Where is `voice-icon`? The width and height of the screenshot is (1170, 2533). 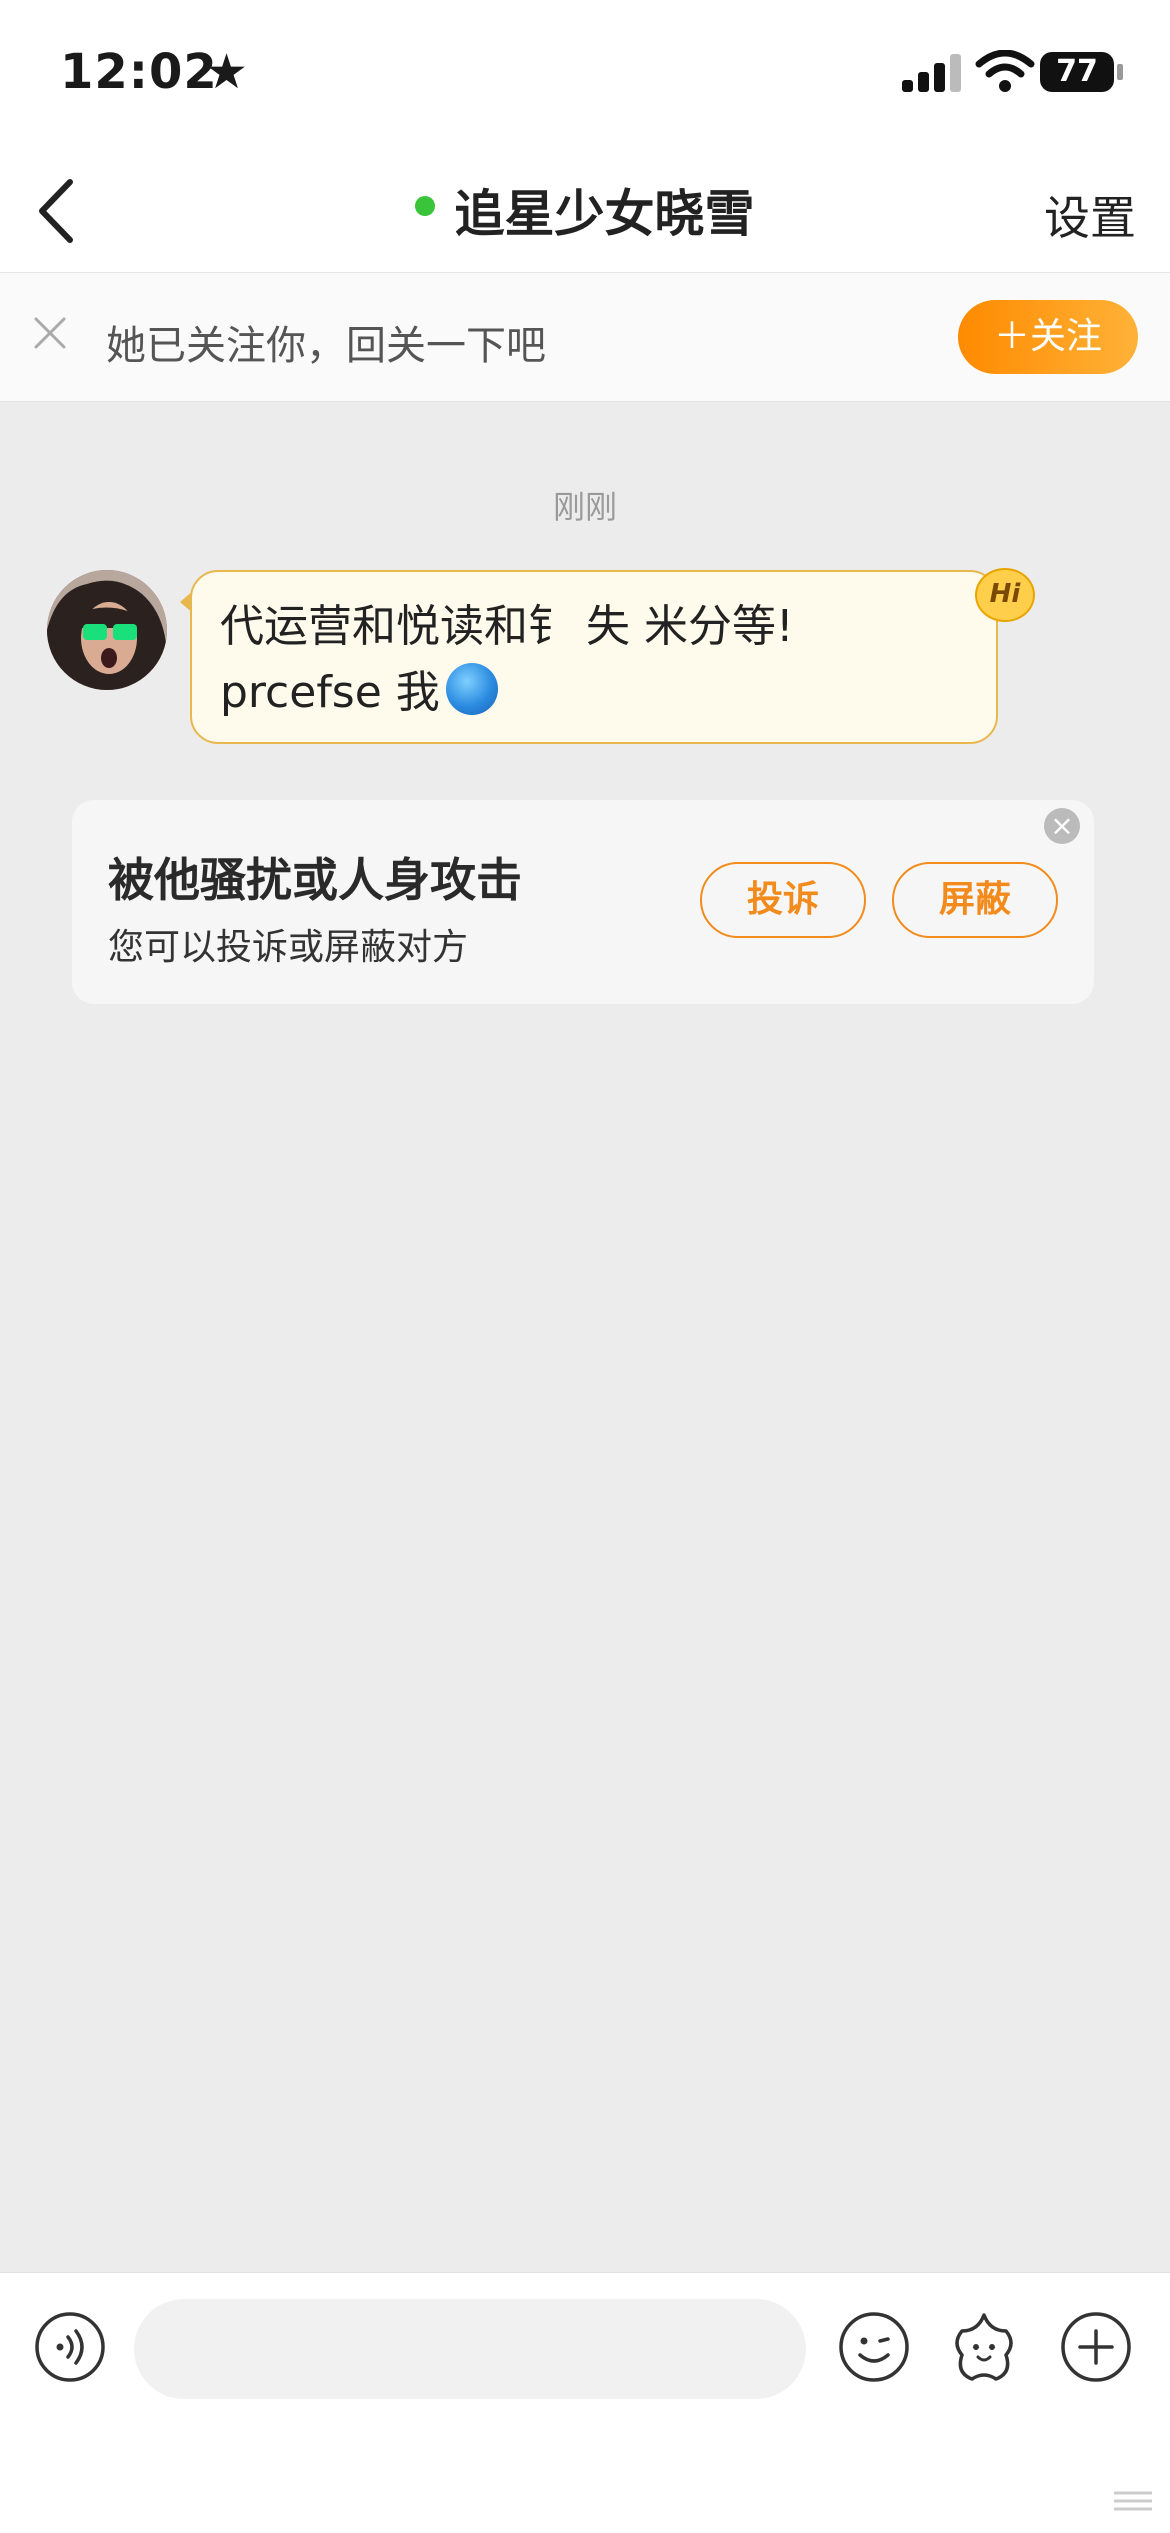 voice-icon is located at coordinates (70, 2347).